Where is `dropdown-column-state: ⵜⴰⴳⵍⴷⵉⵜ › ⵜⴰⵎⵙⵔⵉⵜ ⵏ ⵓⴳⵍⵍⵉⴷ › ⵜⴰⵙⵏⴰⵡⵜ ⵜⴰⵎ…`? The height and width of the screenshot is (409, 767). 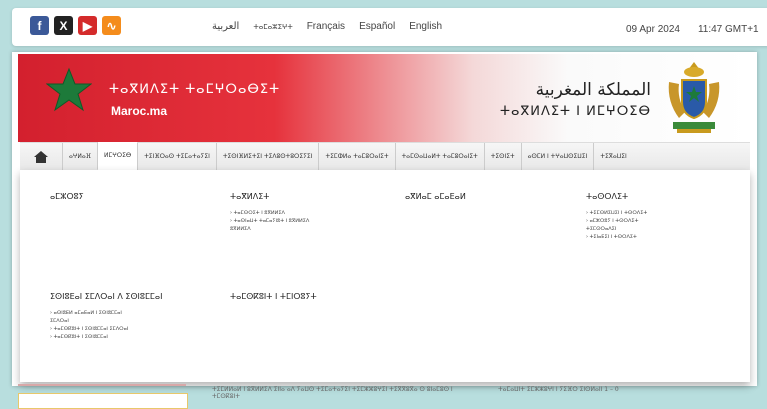
dropdown-column-state: ⵜⴰⴳⵍⴷⵉⵜ › ⵜⴰⵎⵙⵔⵉⵜ ⵏ ⵓⴳⵍⵍⵉⴷ › ⵜⴰⵙⵏⴰⵡⵜ ⵜⴰⵎ… is located at coordinates (305, 212).